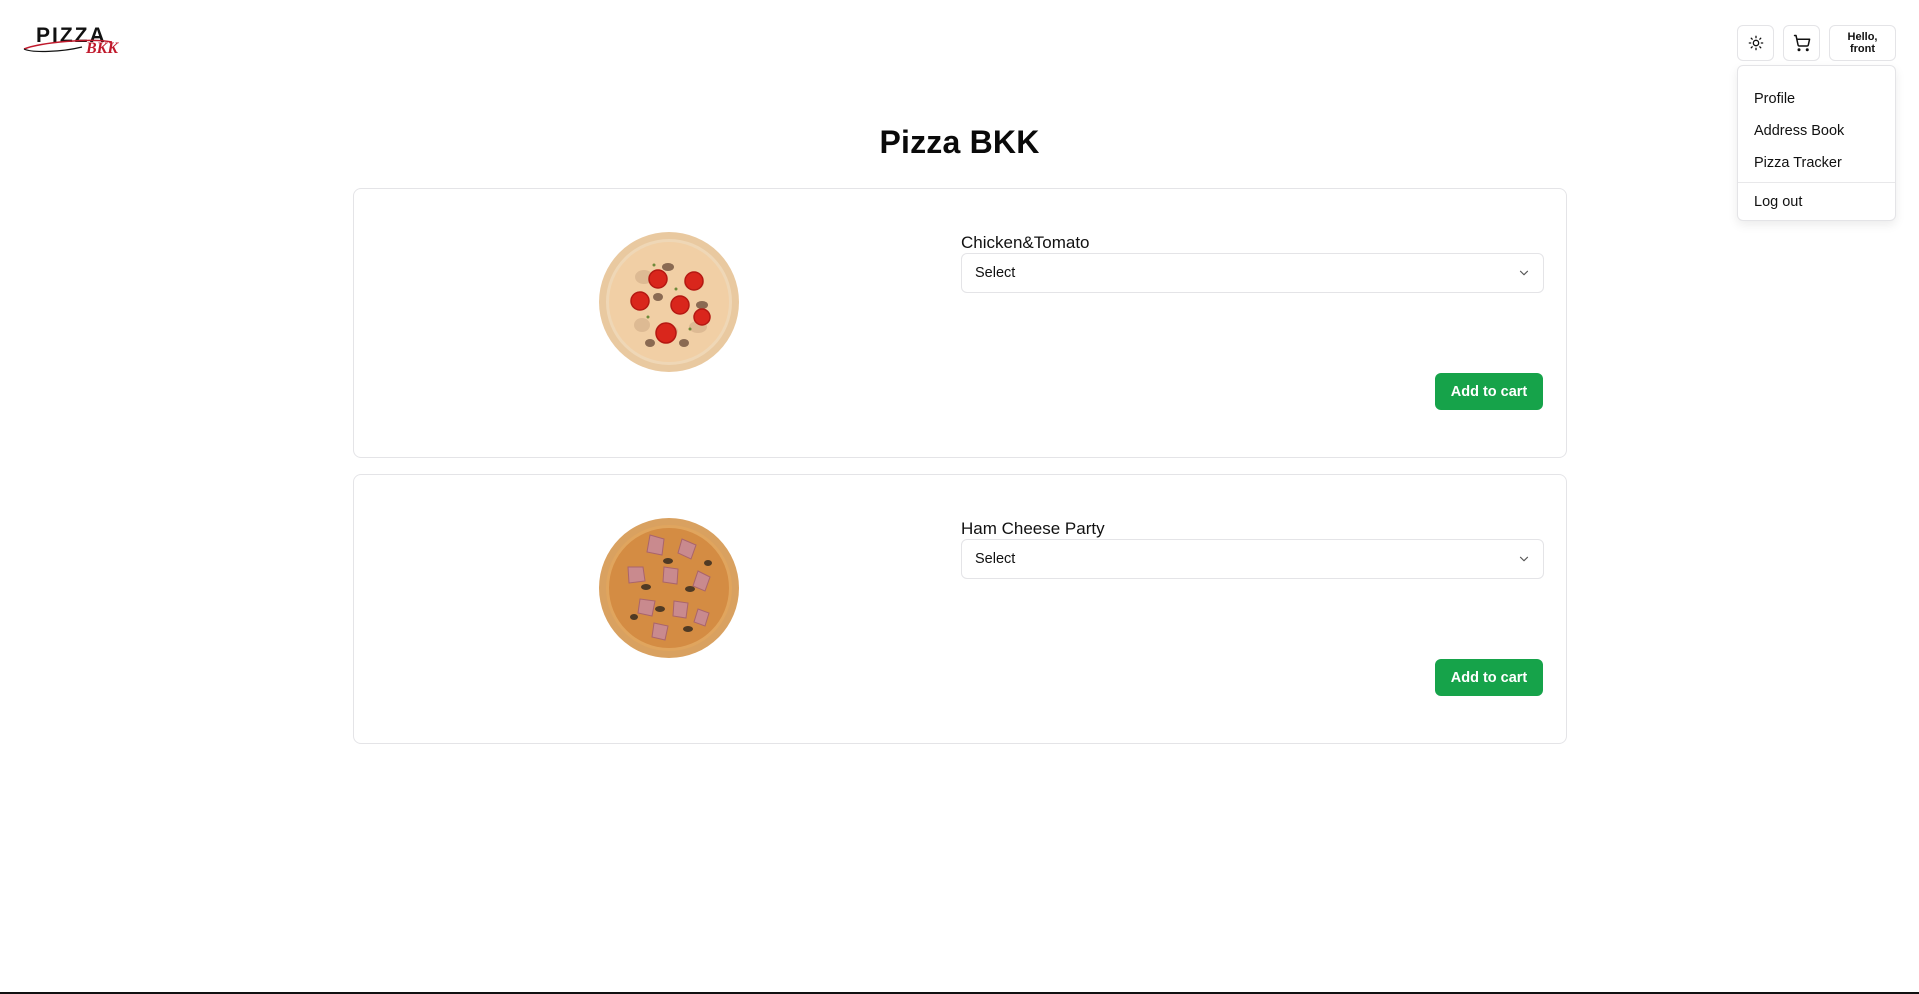  I want to click on top-header: PIZZA BKK Hello, front, so click(959, 42).